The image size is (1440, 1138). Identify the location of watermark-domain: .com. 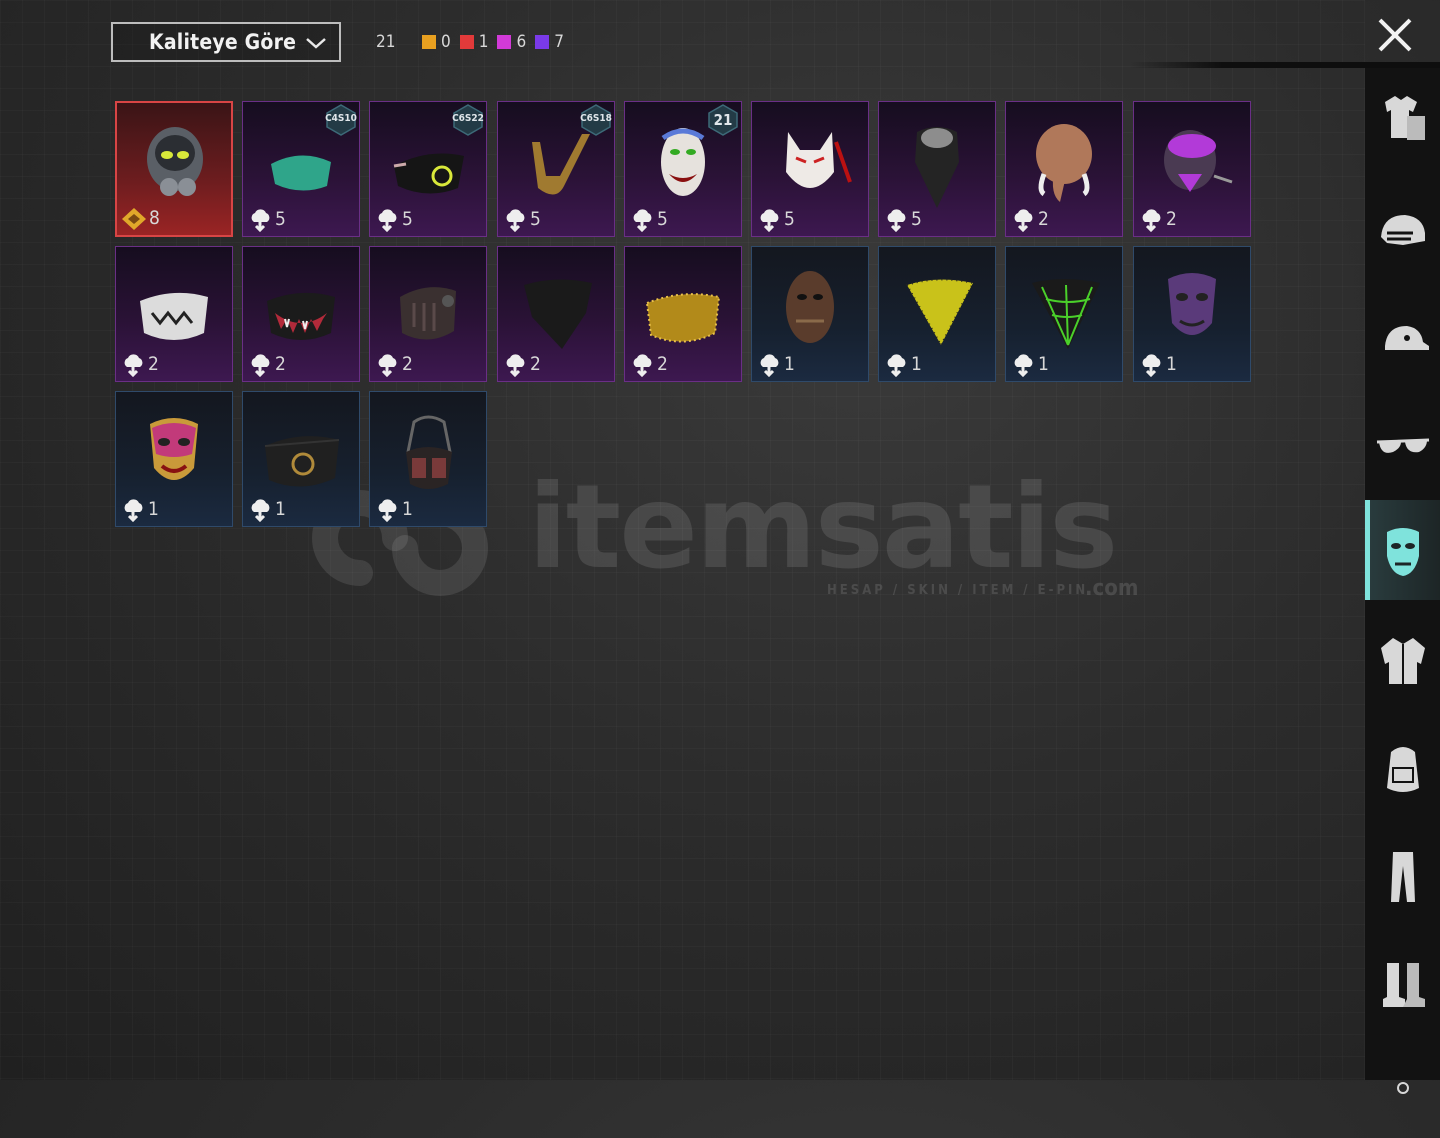
(1112, 588).